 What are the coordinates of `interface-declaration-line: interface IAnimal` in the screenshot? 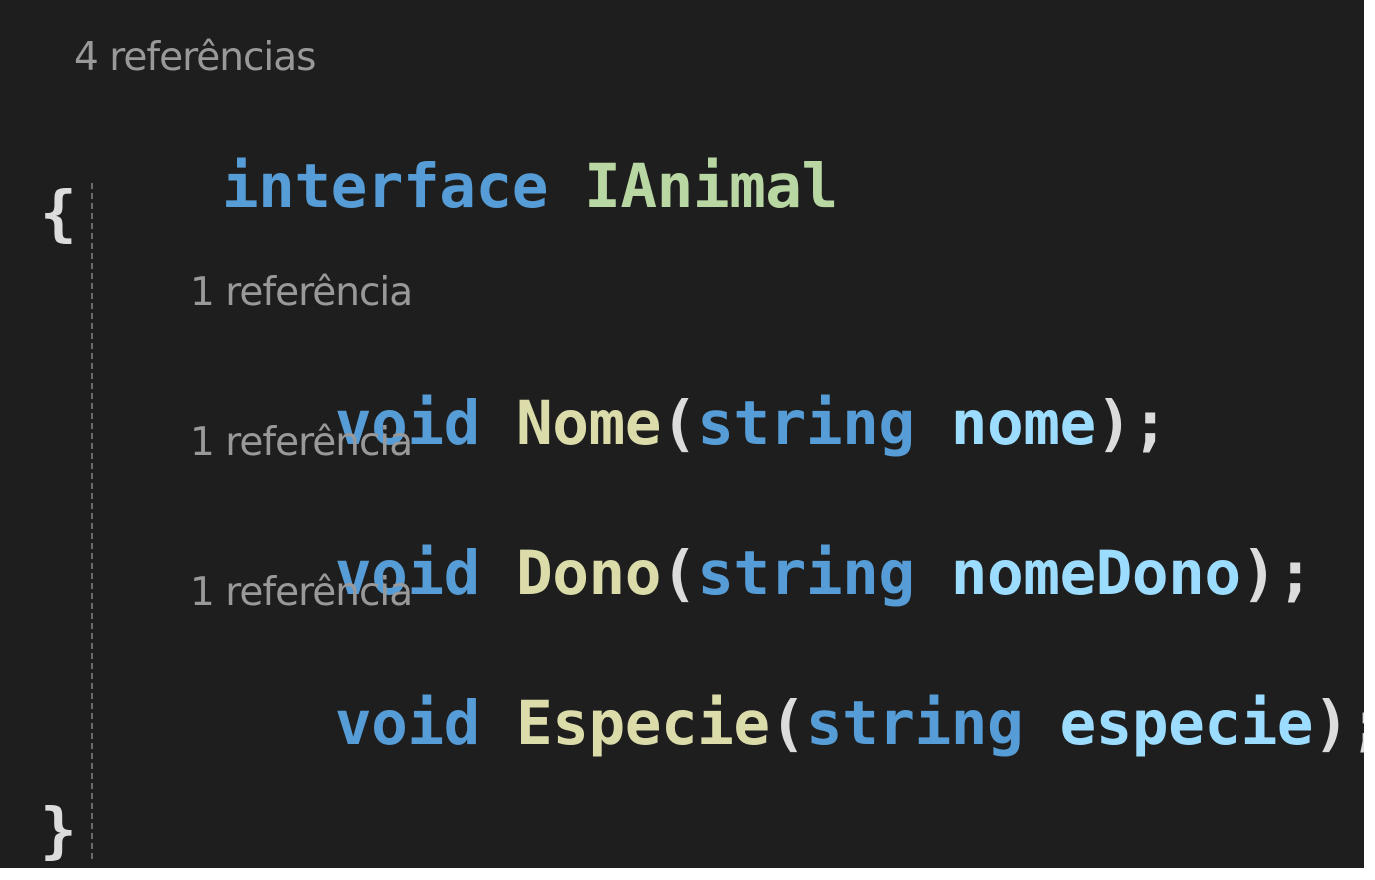 It's located at (457, 186).